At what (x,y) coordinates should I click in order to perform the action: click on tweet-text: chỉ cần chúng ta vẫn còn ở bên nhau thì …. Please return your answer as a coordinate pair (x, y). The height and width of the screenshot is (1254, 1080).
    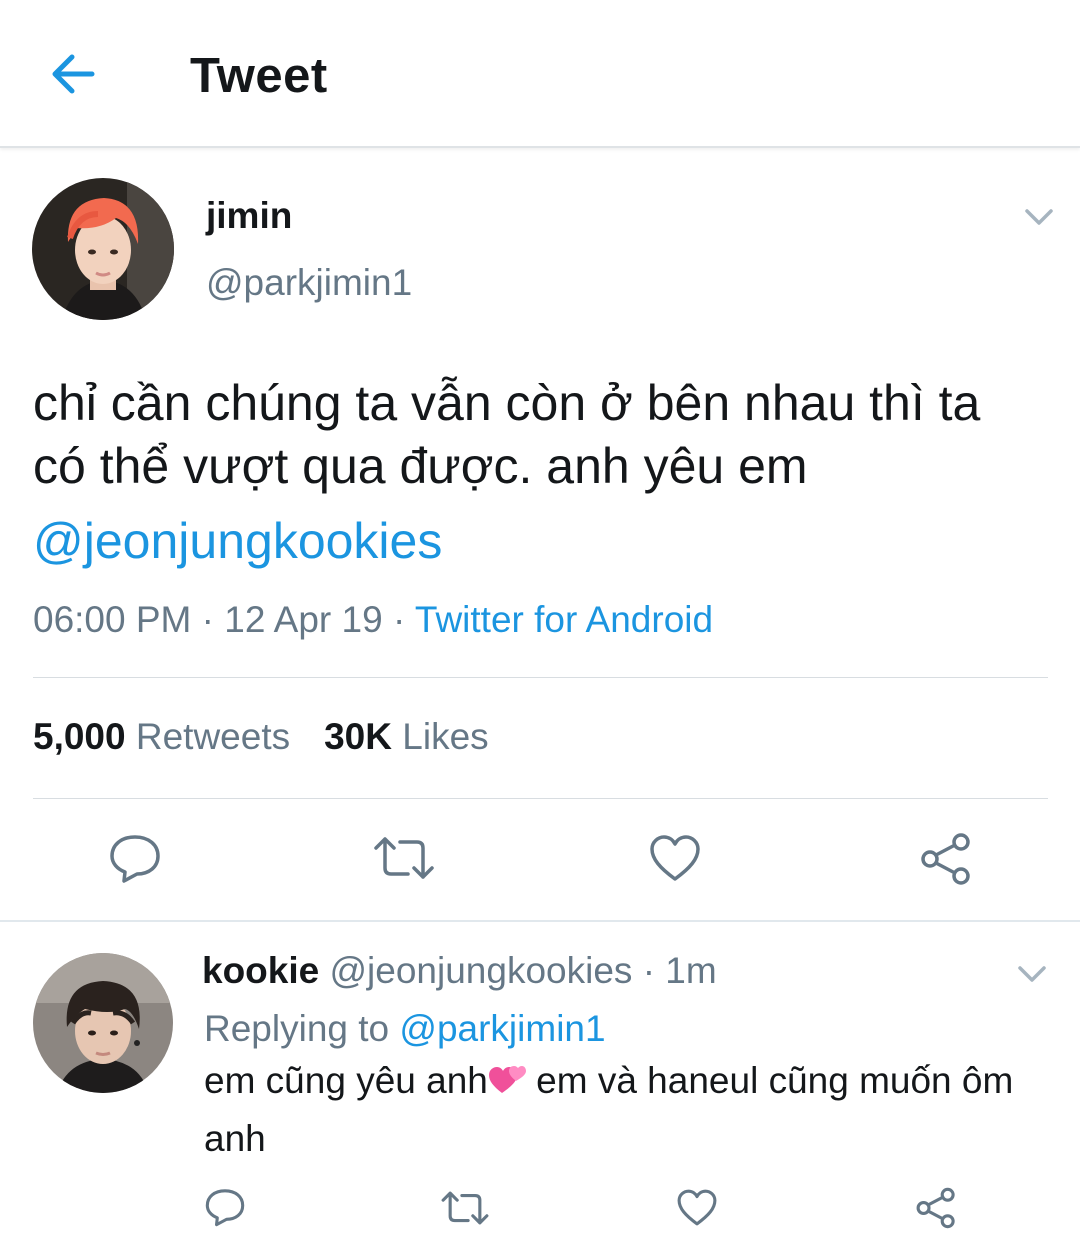
    Looking at the image, I should click on (507, 434).